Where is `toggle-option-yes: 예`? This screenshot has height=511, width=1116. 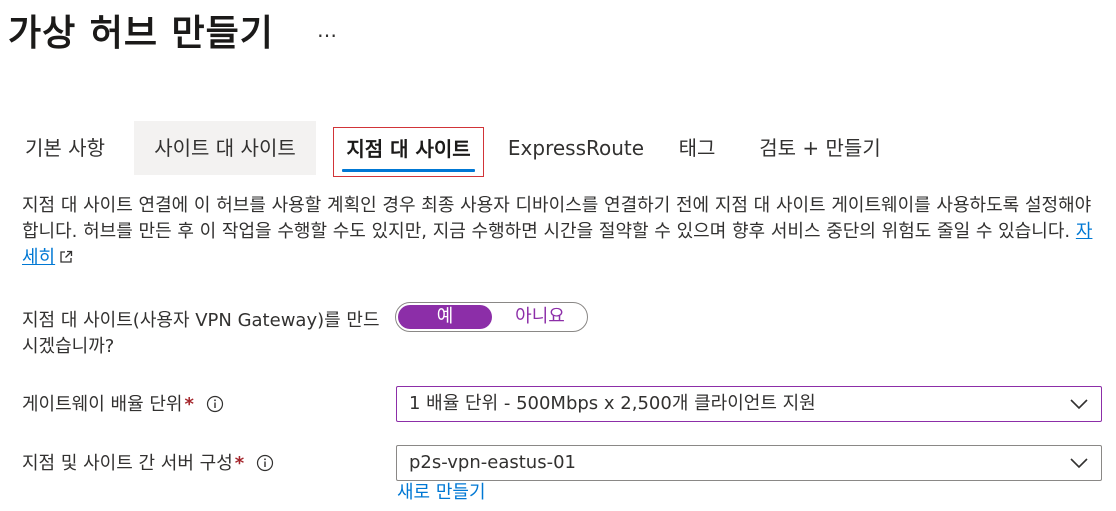
toggle-option-yes: 예 is located at coordinates (445, 317).